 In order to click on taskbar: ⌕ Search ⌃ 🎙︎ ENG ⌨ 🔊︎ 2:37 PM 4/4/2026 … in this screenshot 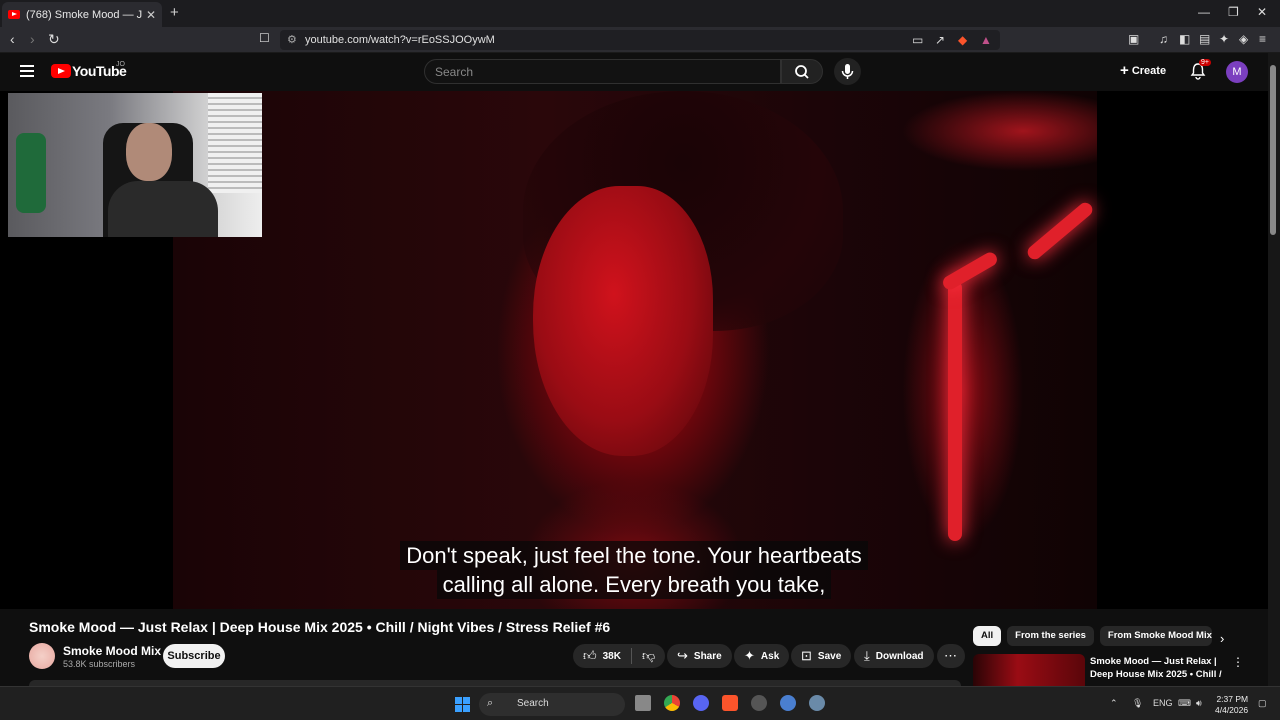, I will do `click(640, 703)`.